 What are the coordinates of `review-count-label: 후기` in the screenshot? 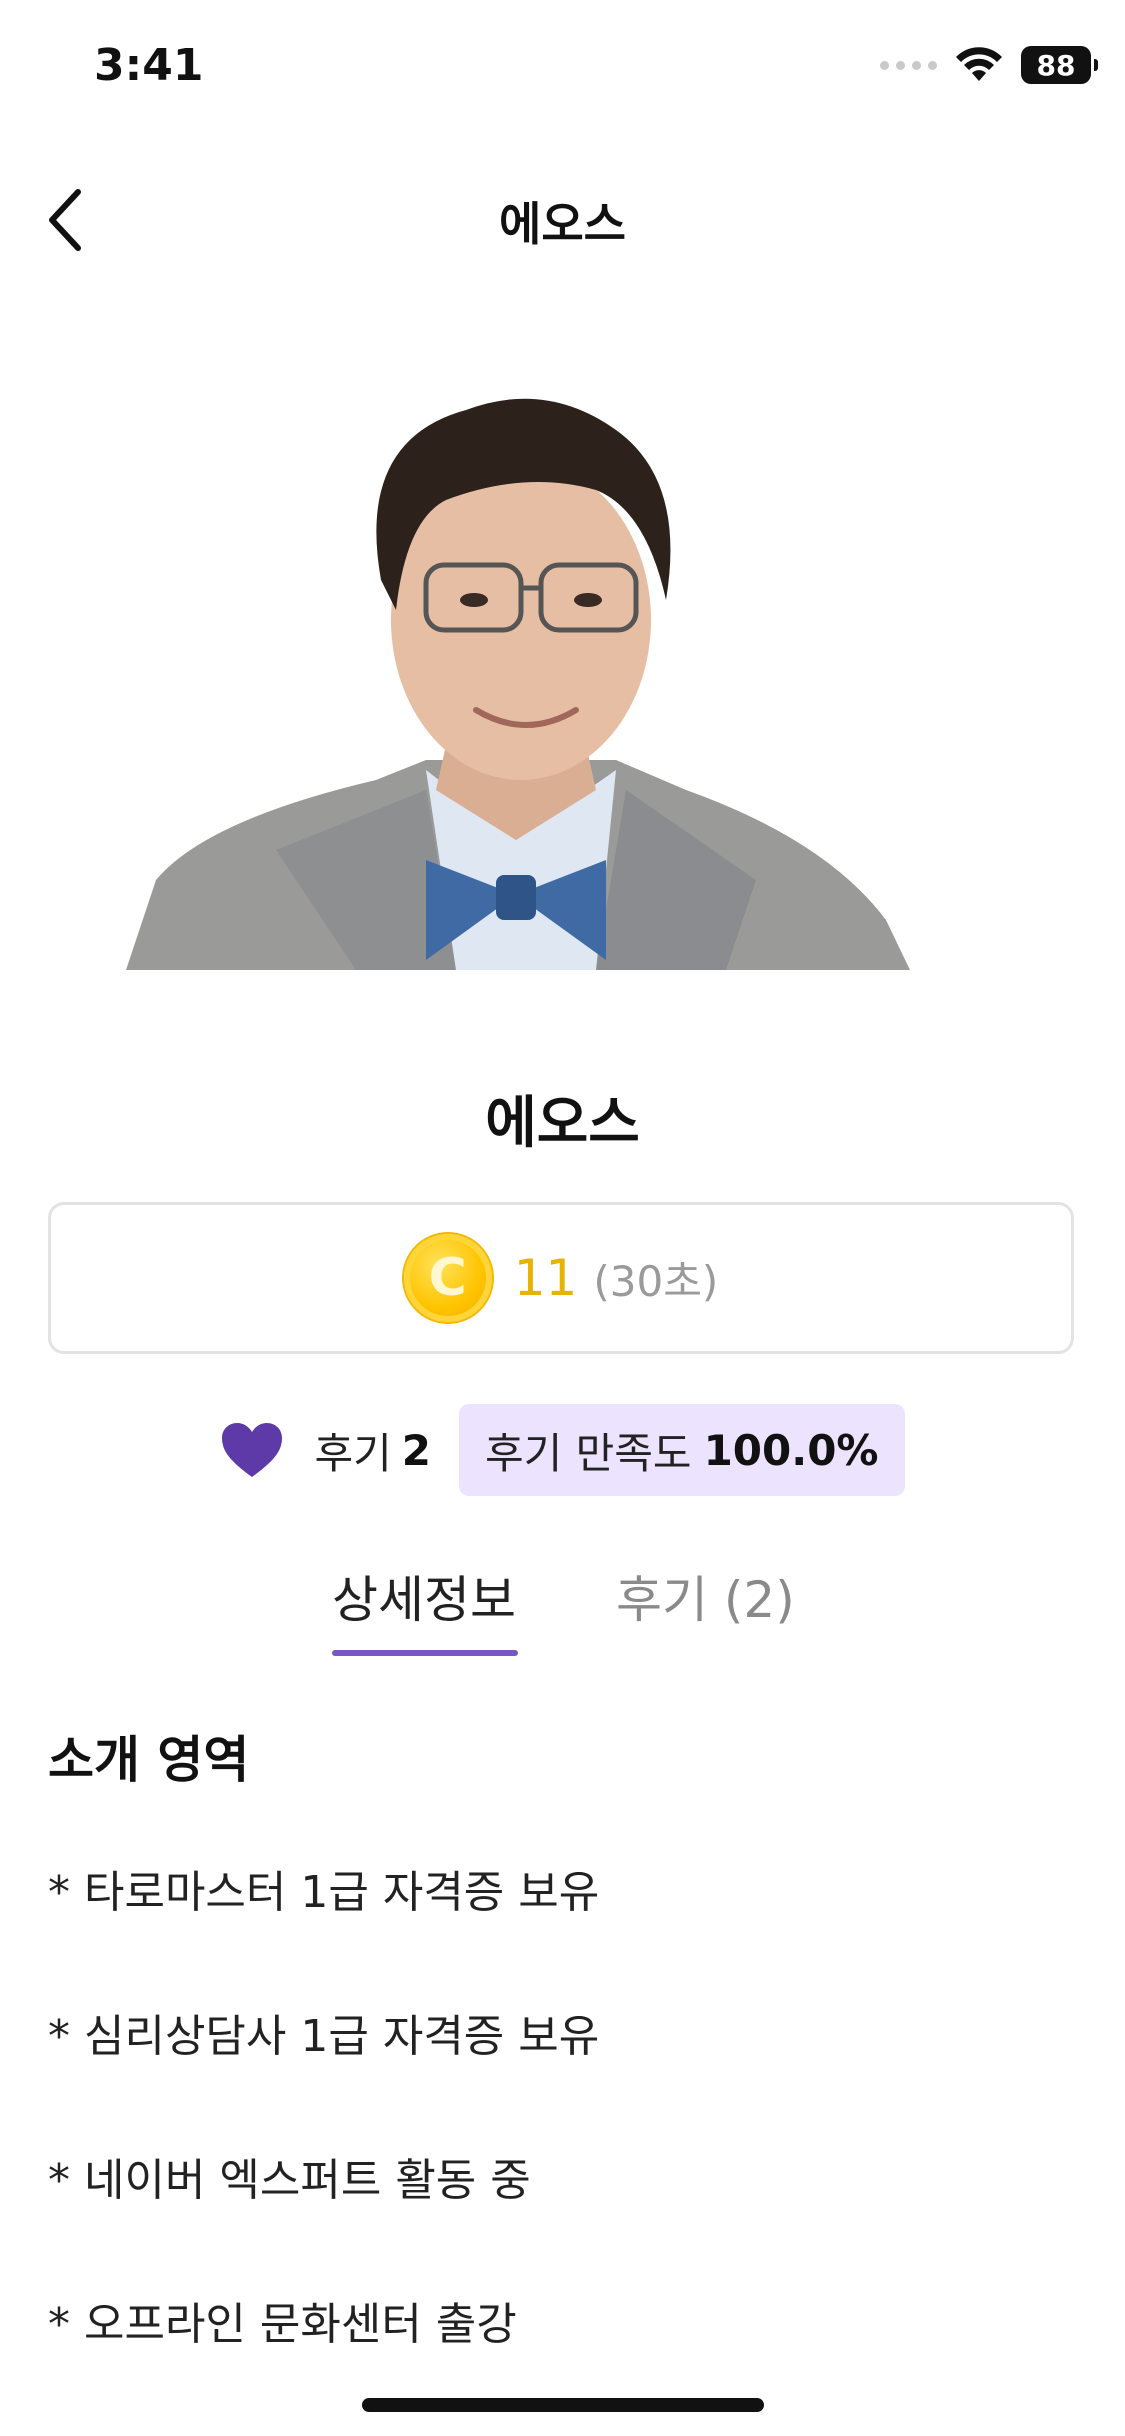 It's located at (353, 1453).